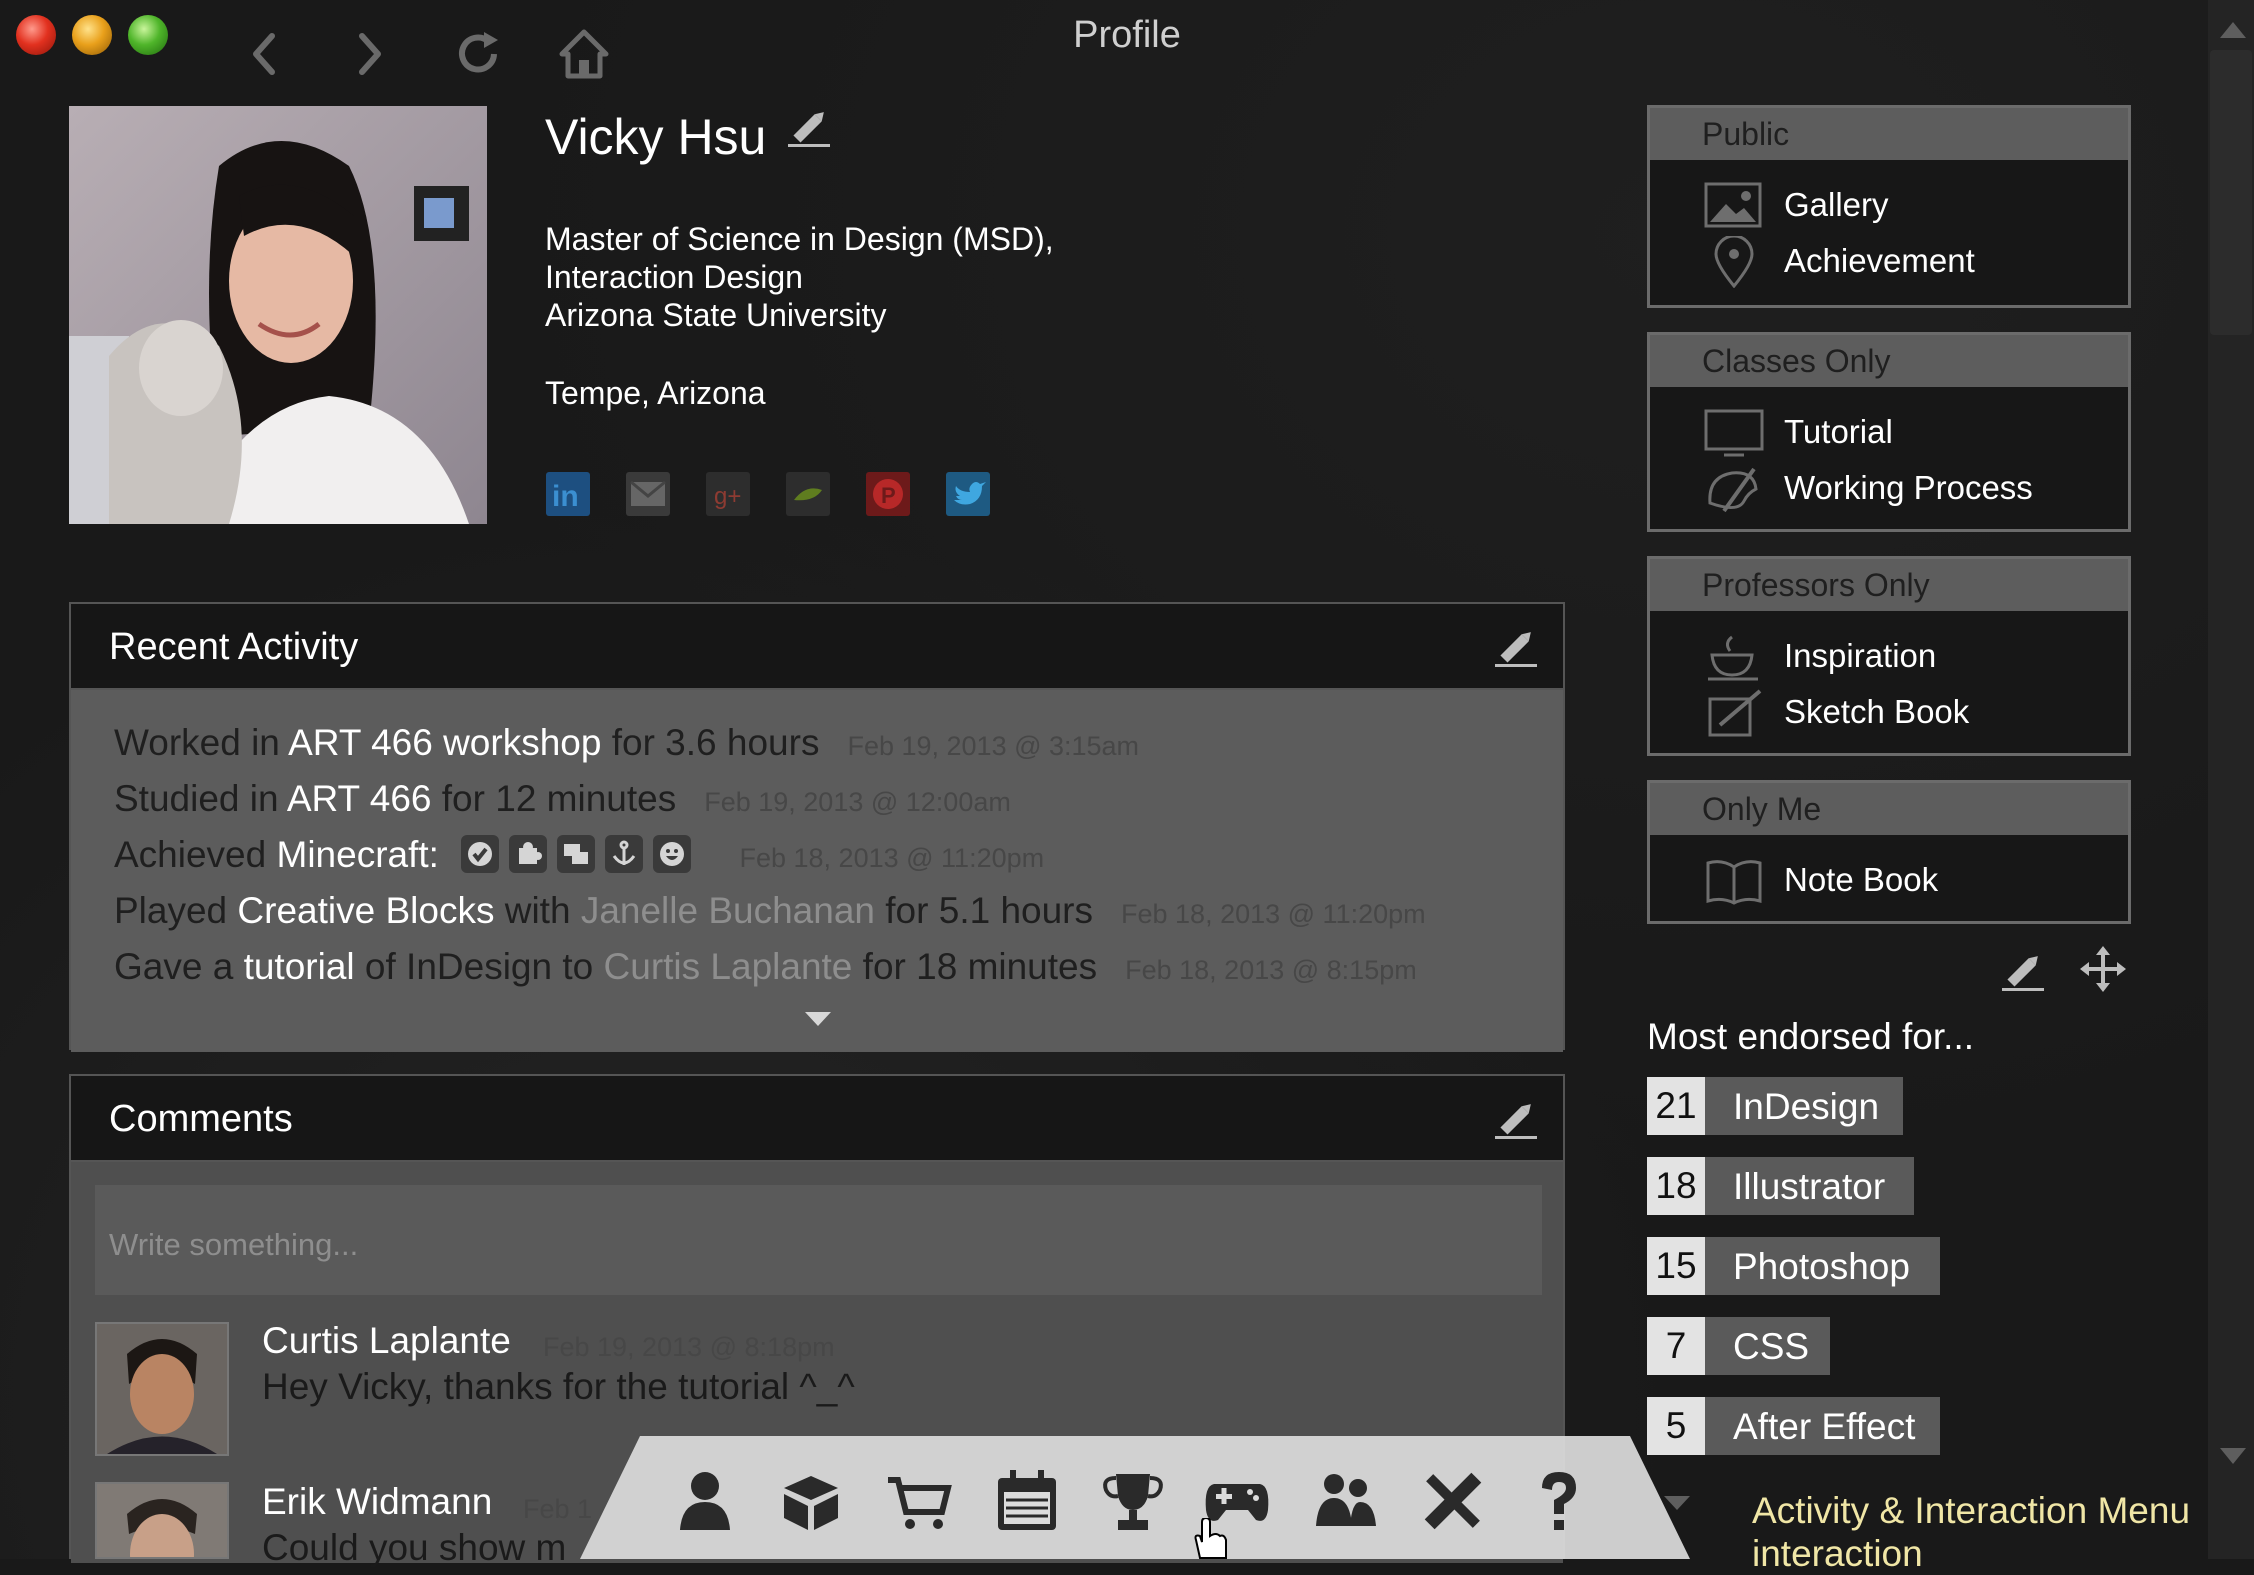  Describe the element at coordinates (1824, 1426) in the screenshot. I see `endorsement-skill: After Effect` at that location.